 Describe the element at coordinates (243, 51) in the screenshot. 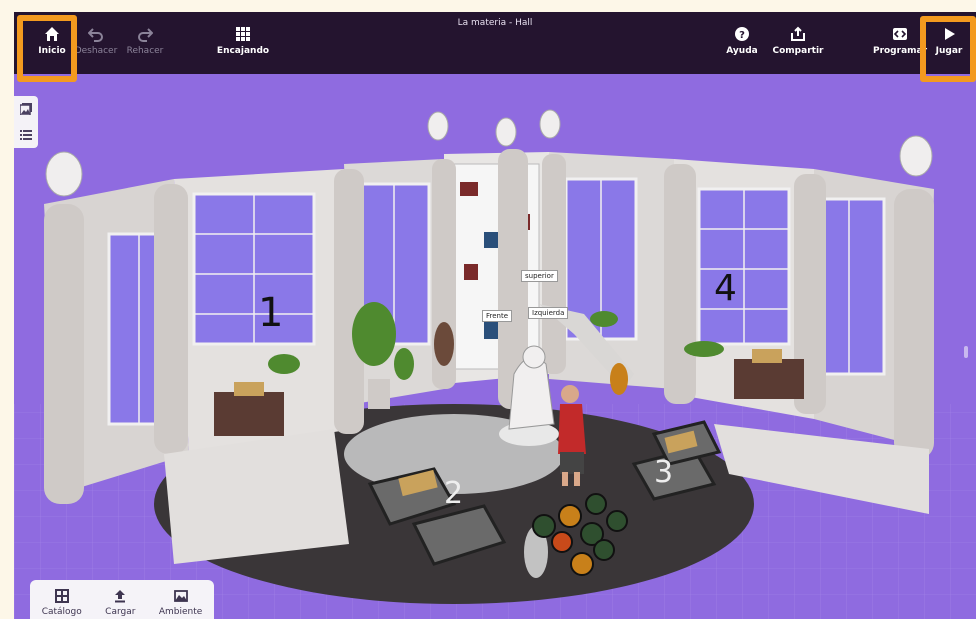

I see `snap-label: Encajando` at that location.